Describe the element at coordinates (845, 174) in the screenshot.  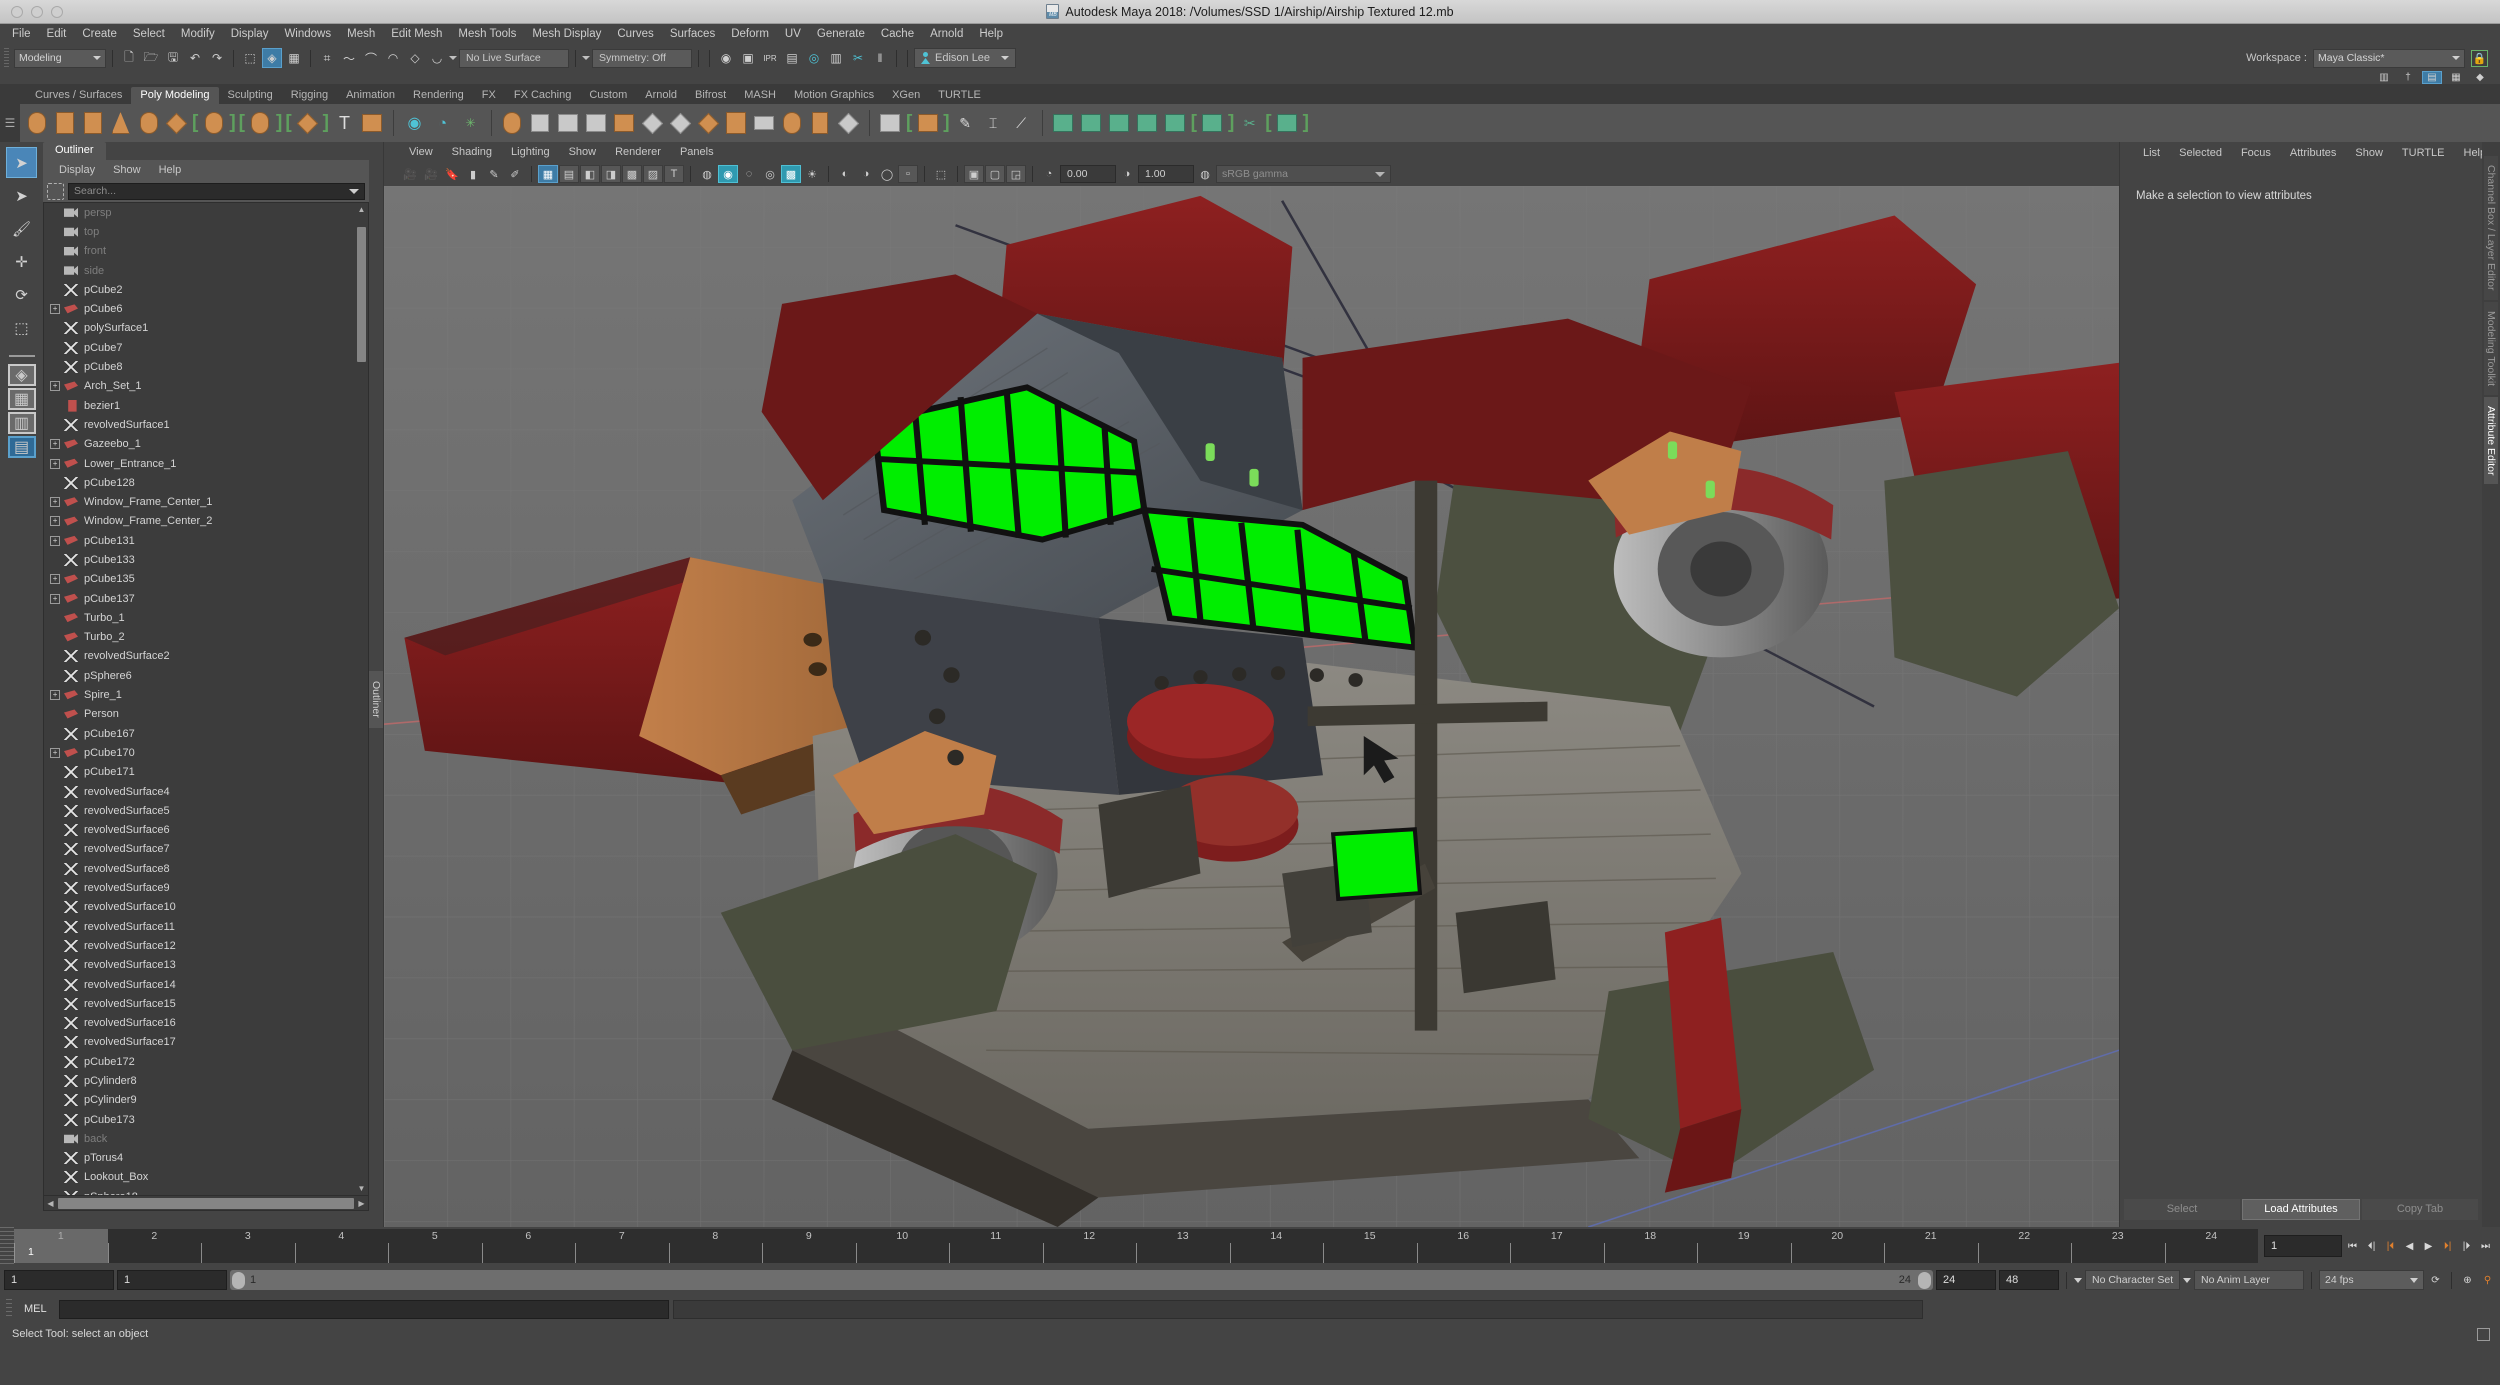
I see `shadows-icon: ◐` at that location.